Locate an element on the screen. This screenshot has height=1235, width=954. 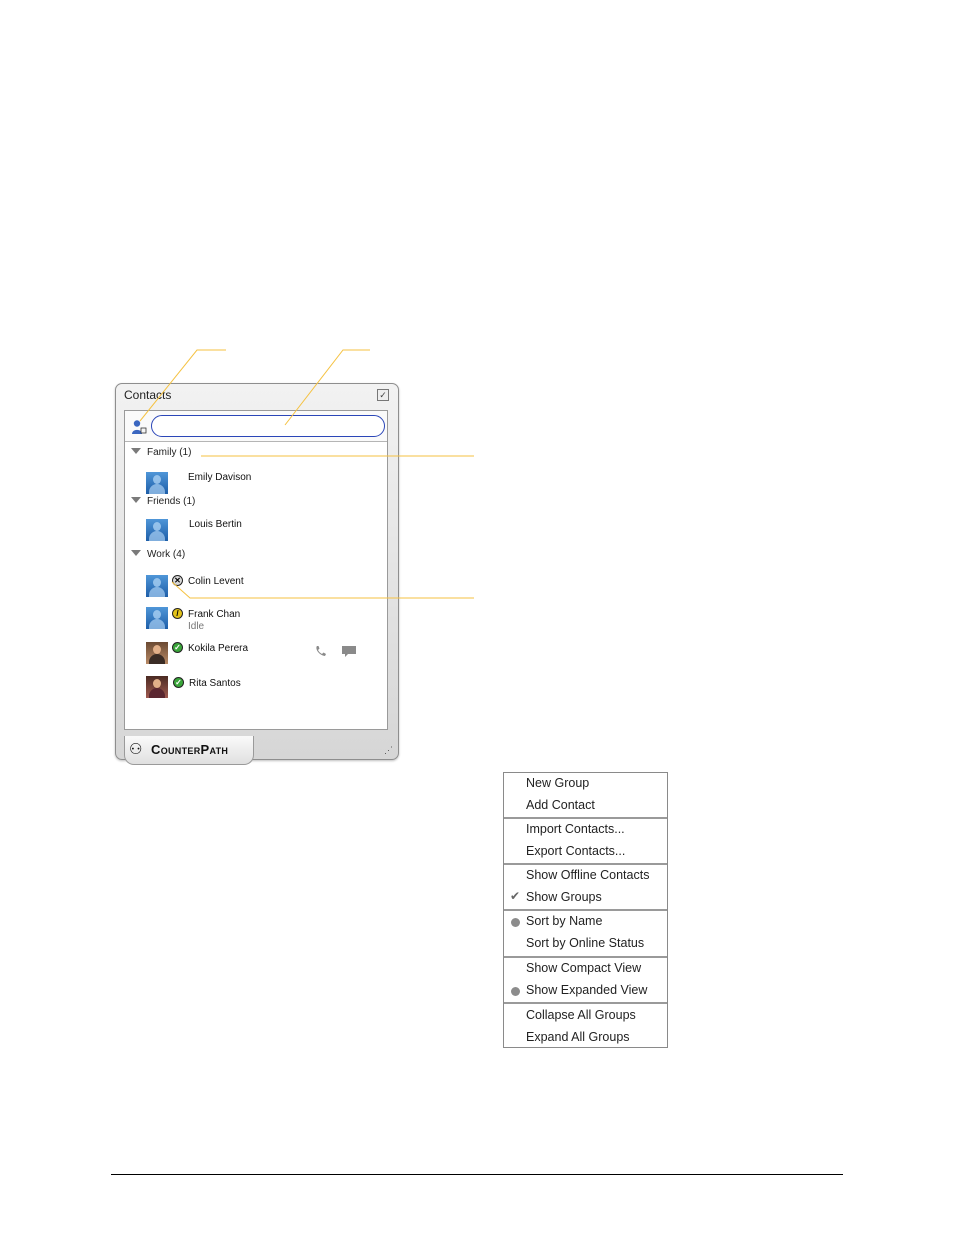
counterpath-logo: ⚇ CounterPath is located at coordinates (189, 750).